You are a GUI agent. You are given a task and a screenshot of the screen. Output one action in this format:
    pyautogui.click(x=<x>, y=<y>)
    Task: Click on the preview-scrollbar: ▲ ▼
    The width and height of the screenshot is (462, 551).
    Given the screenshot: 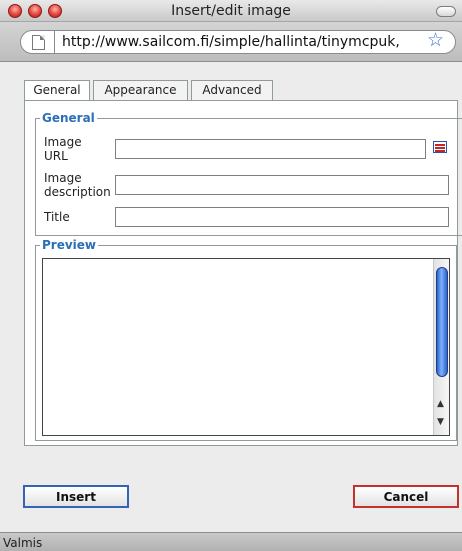 What is the action you would take?
    pyautogui.click(x=441, y=347)
    